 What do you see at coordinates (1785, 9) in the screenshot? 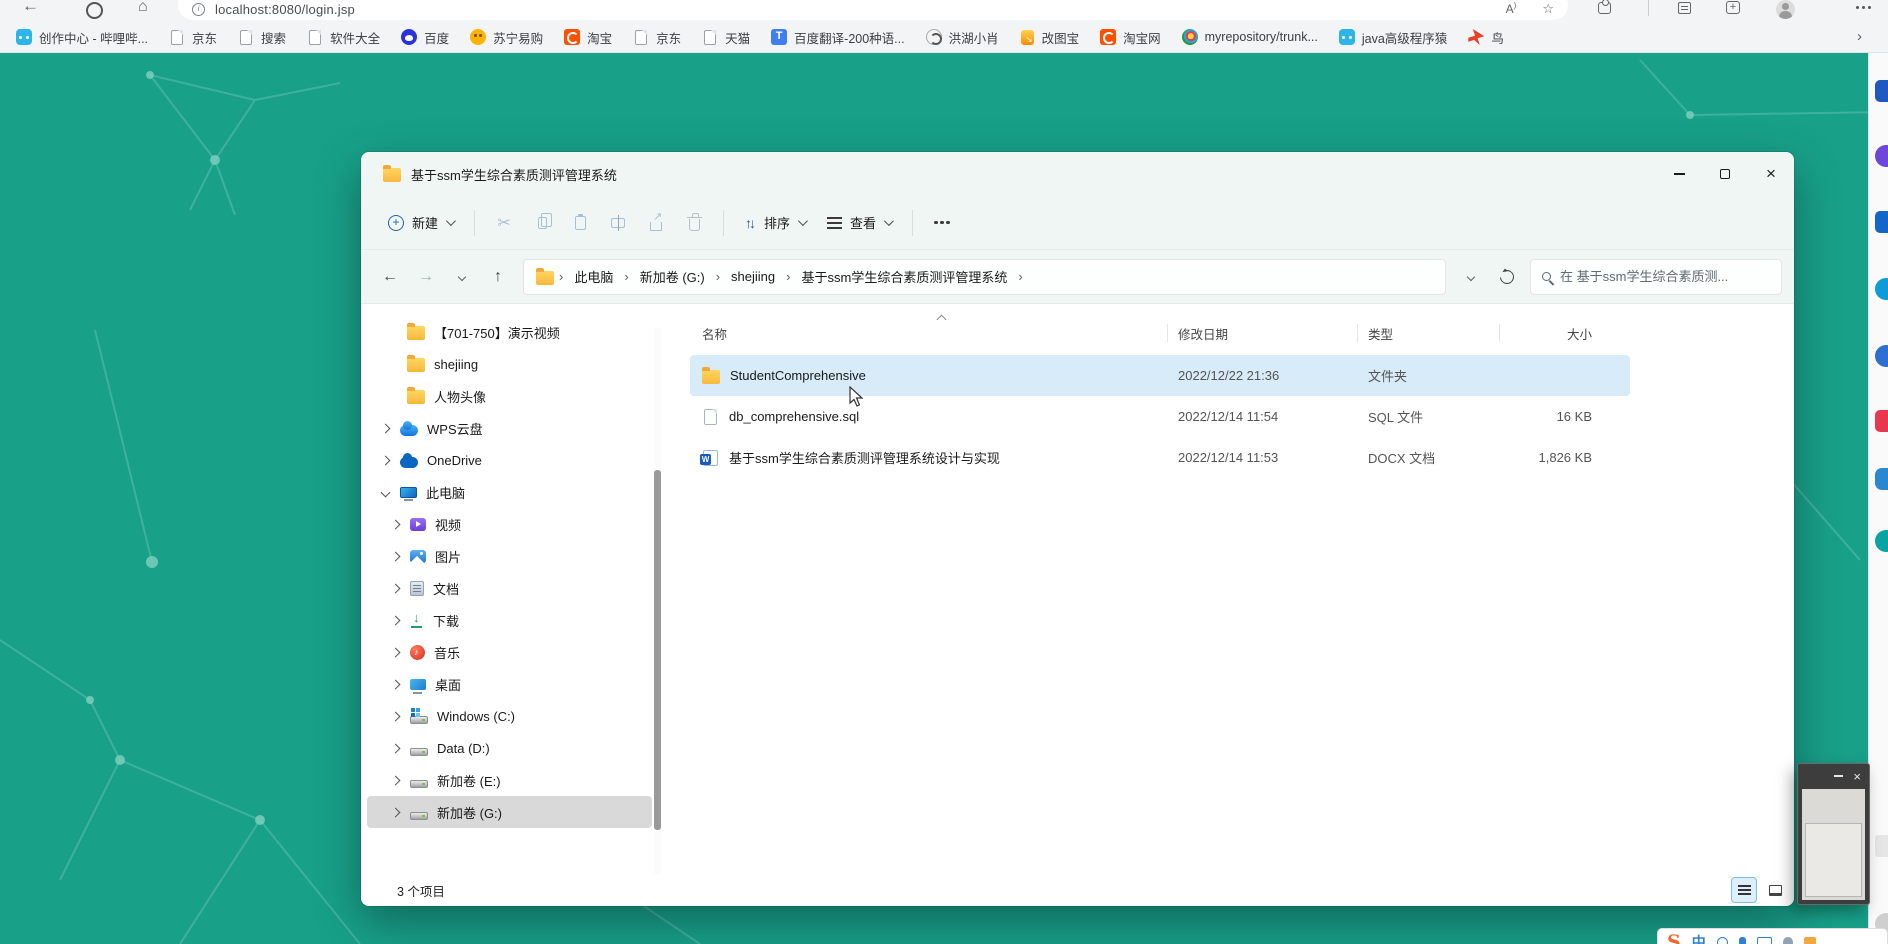
I see `profile-avatar` at bounding box center [1785, 9].